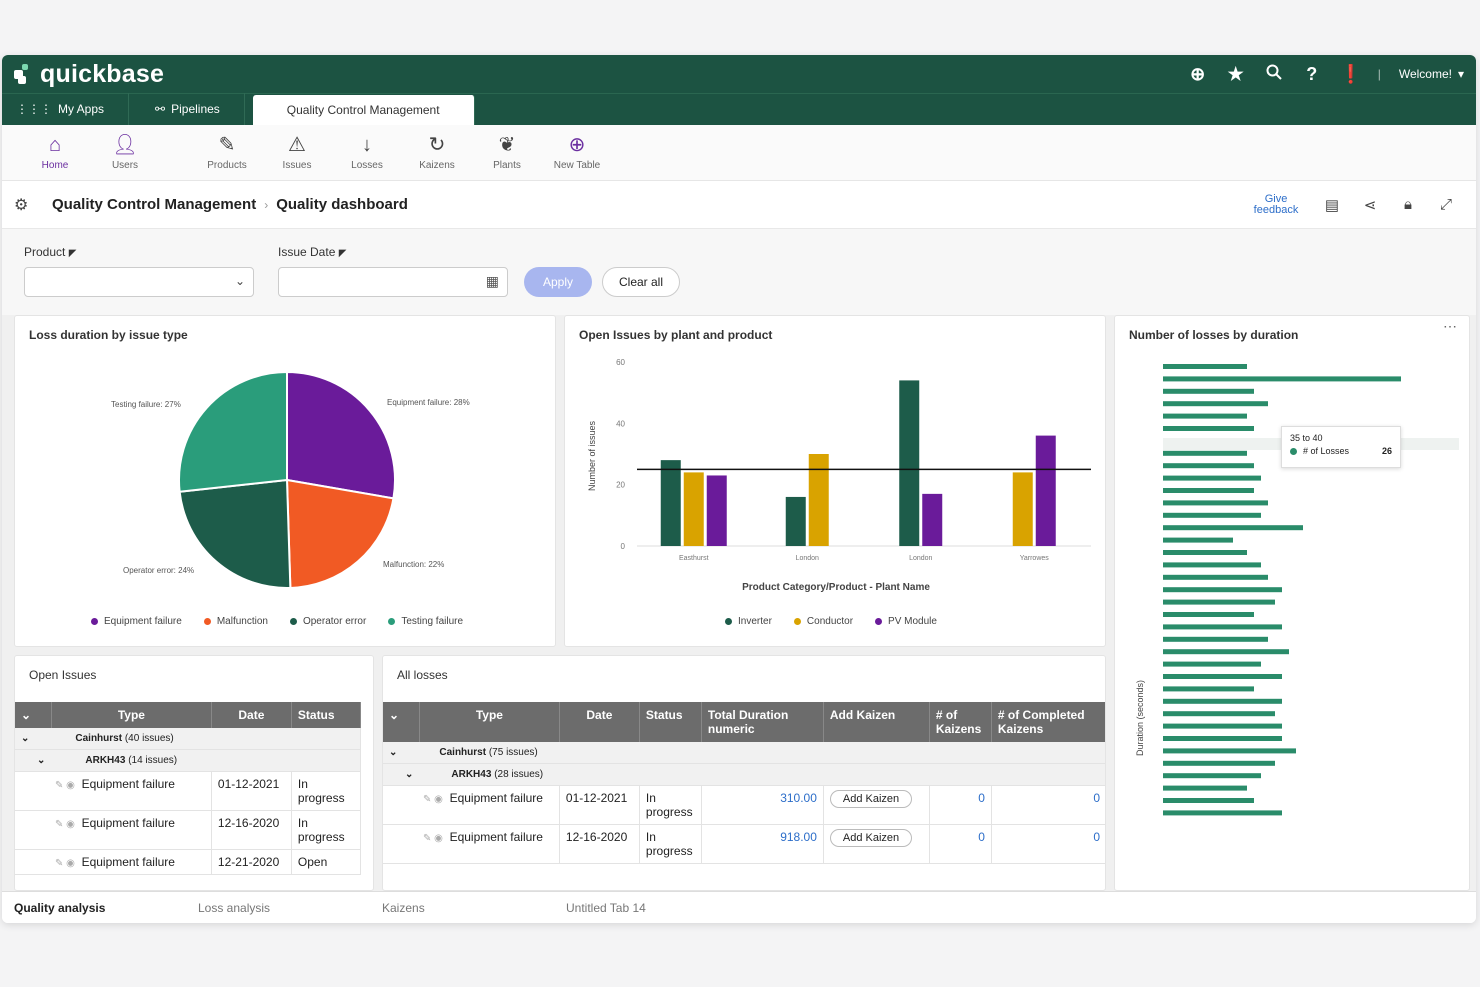  What do you see at coordinates (290, 908) in the screenshot?
I see `tab-loss-analysis: Loss analysis` at bounding box center [290, 908].